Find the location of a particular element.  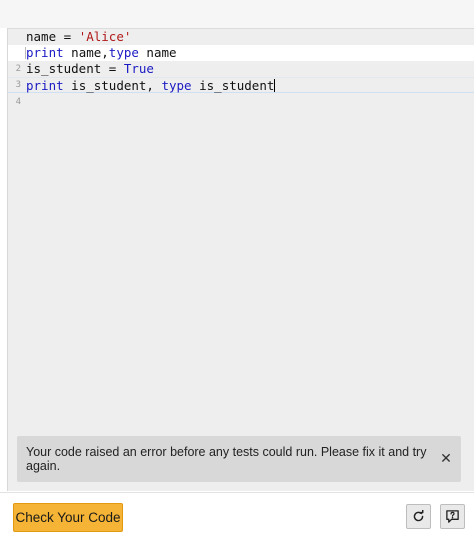

code-text: print is_student, type is_student is located at coordinates (151, 86).